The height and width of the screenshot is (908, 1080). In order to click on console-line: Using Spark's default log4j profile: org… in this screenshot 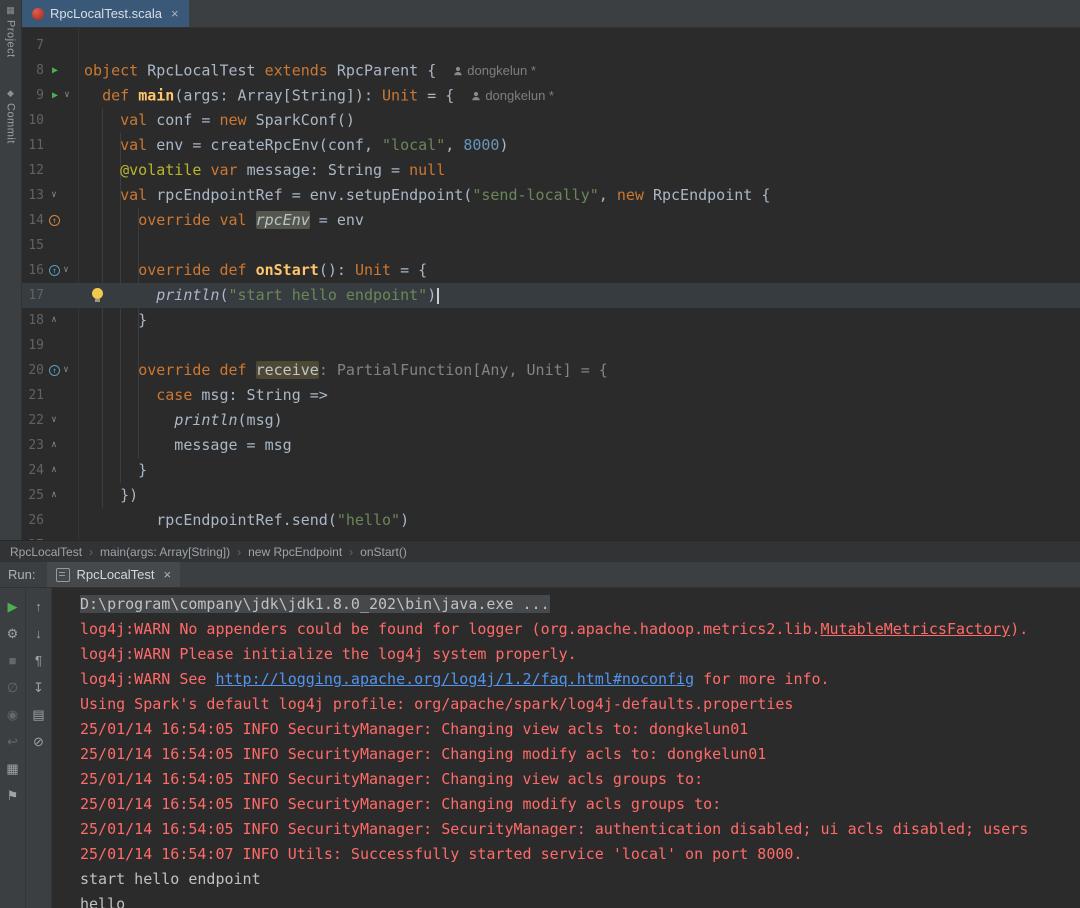, I will do `click(580, 704)`.